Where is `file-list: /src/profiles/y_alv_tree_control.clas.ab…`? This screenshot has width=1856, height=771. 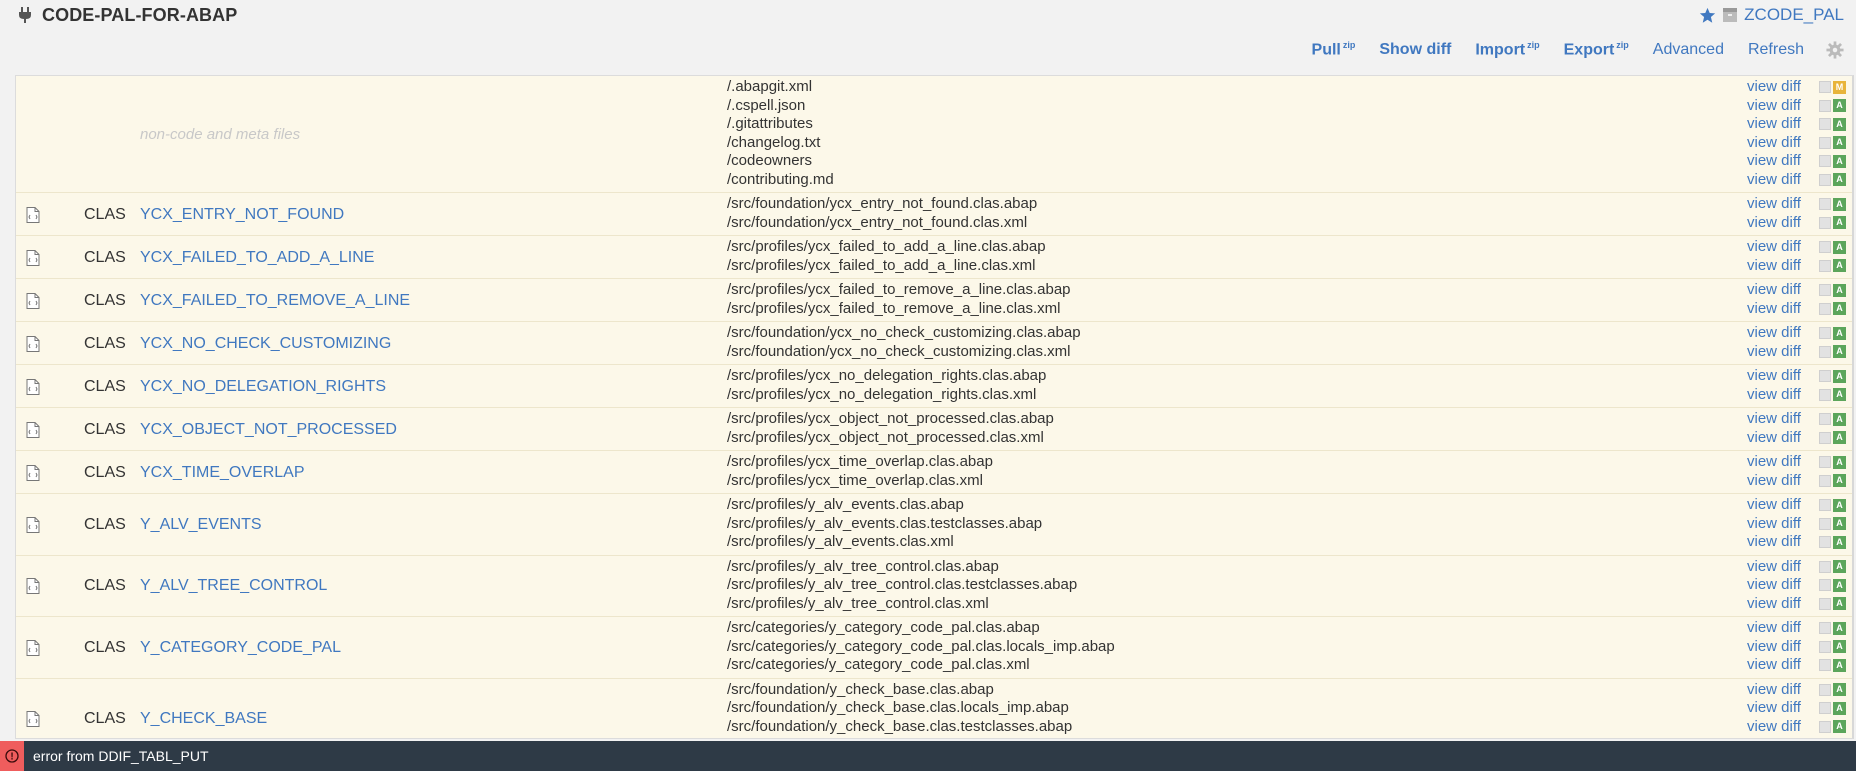
file-list: /src/profiles/y_alv_tree_control.clas.ab… is located at coordinates (902, 586).